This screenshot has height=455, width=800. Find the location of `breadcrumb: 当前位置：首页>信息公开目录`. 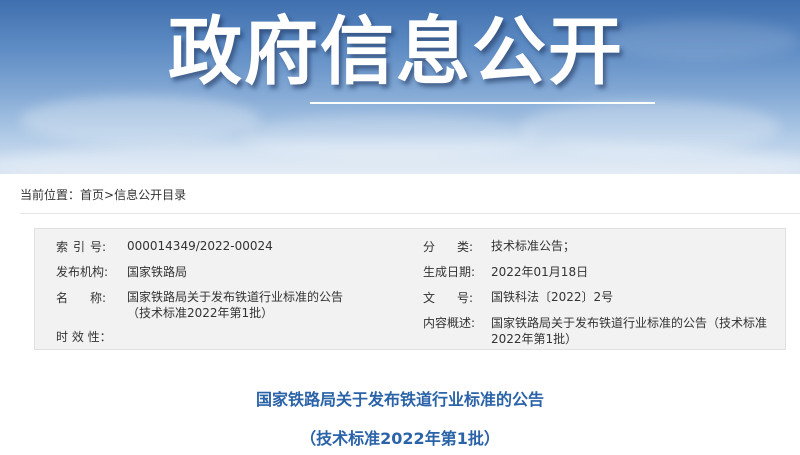

breadcrumb: 当前位置：首页>信息公开目录 is located at coordinates (103, 194).